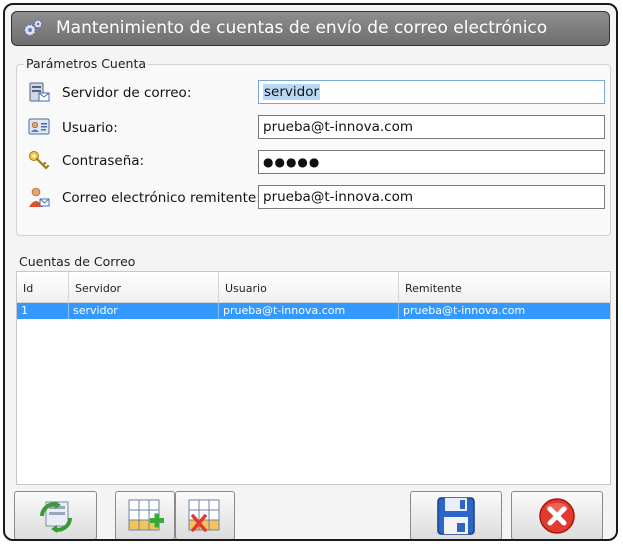 The image size is (623, 546). What do you see at coordinates (103, 161) in the screenshot?
I see `password-label: Contraseña:` at bounding box center [103, 161].